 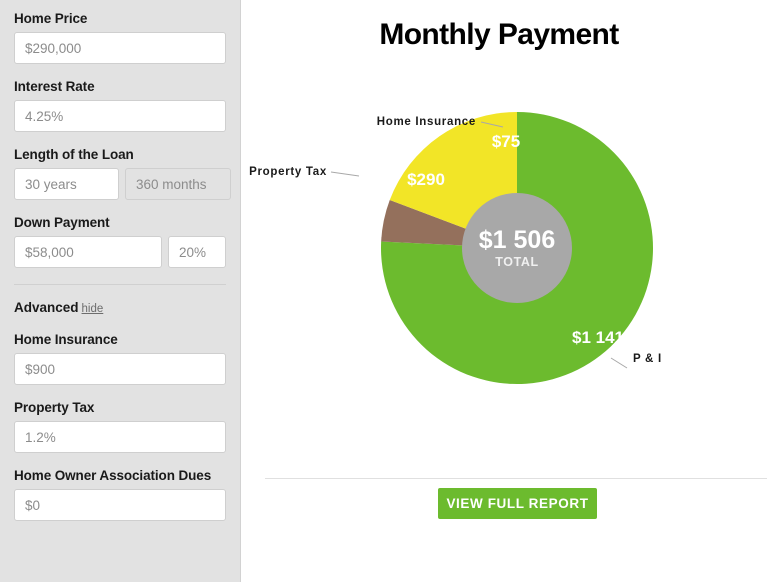 What do you see at coordinates (426, 122) in the screenshot?
I see `callout-label-home-insurance: Home Insurance` at bounding box center [426, 122].